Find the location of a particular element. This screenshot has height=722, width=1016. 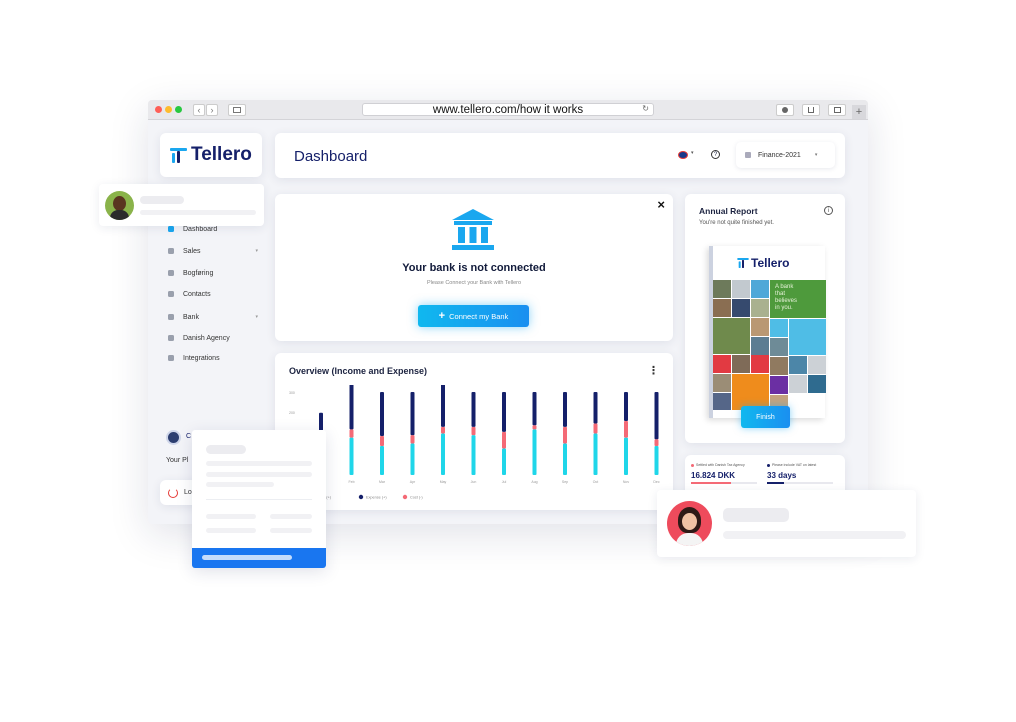

bar-revenue-mar is located at coordinates (382, 460).